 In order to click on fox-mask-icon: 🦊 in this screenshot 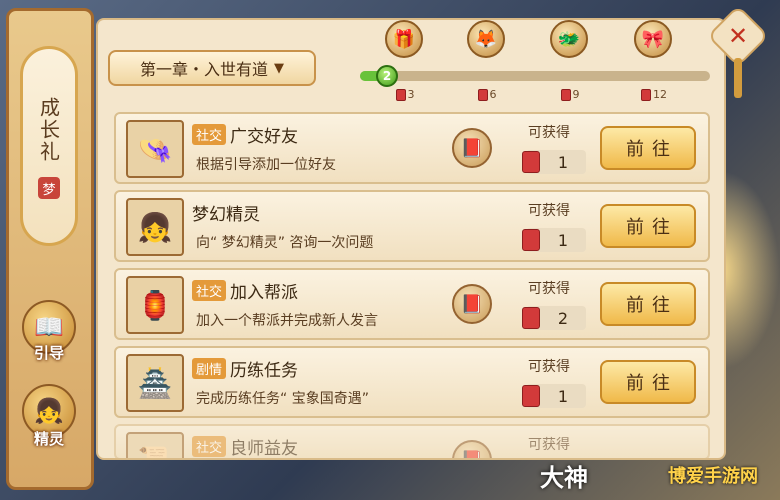, I will do `click(486, 39)`.